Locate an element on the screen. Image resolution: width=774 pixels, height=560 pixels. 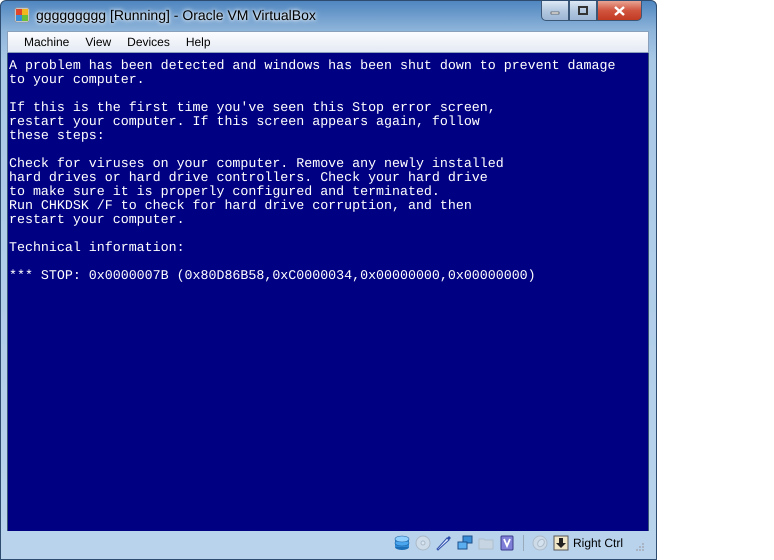
menu-item: Devices is located at coordinates (148, 42).